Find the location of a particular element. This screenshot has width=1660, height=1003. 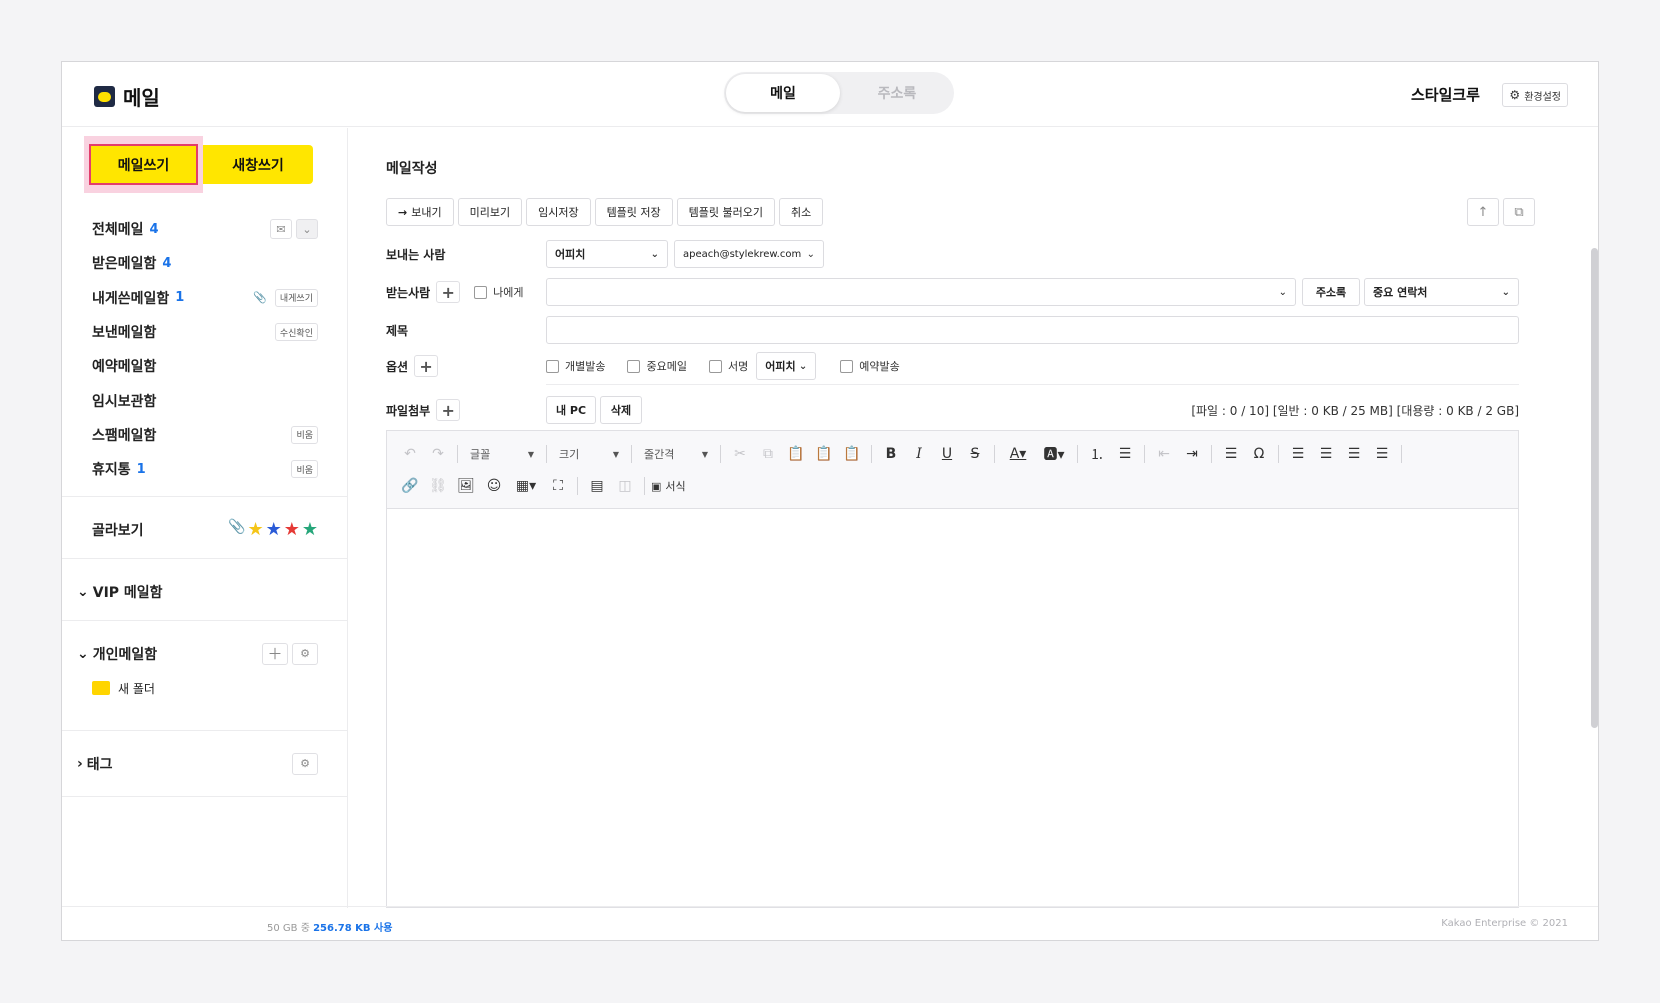

add-folder-icon: ＋ is located at coordinates (275, 653).